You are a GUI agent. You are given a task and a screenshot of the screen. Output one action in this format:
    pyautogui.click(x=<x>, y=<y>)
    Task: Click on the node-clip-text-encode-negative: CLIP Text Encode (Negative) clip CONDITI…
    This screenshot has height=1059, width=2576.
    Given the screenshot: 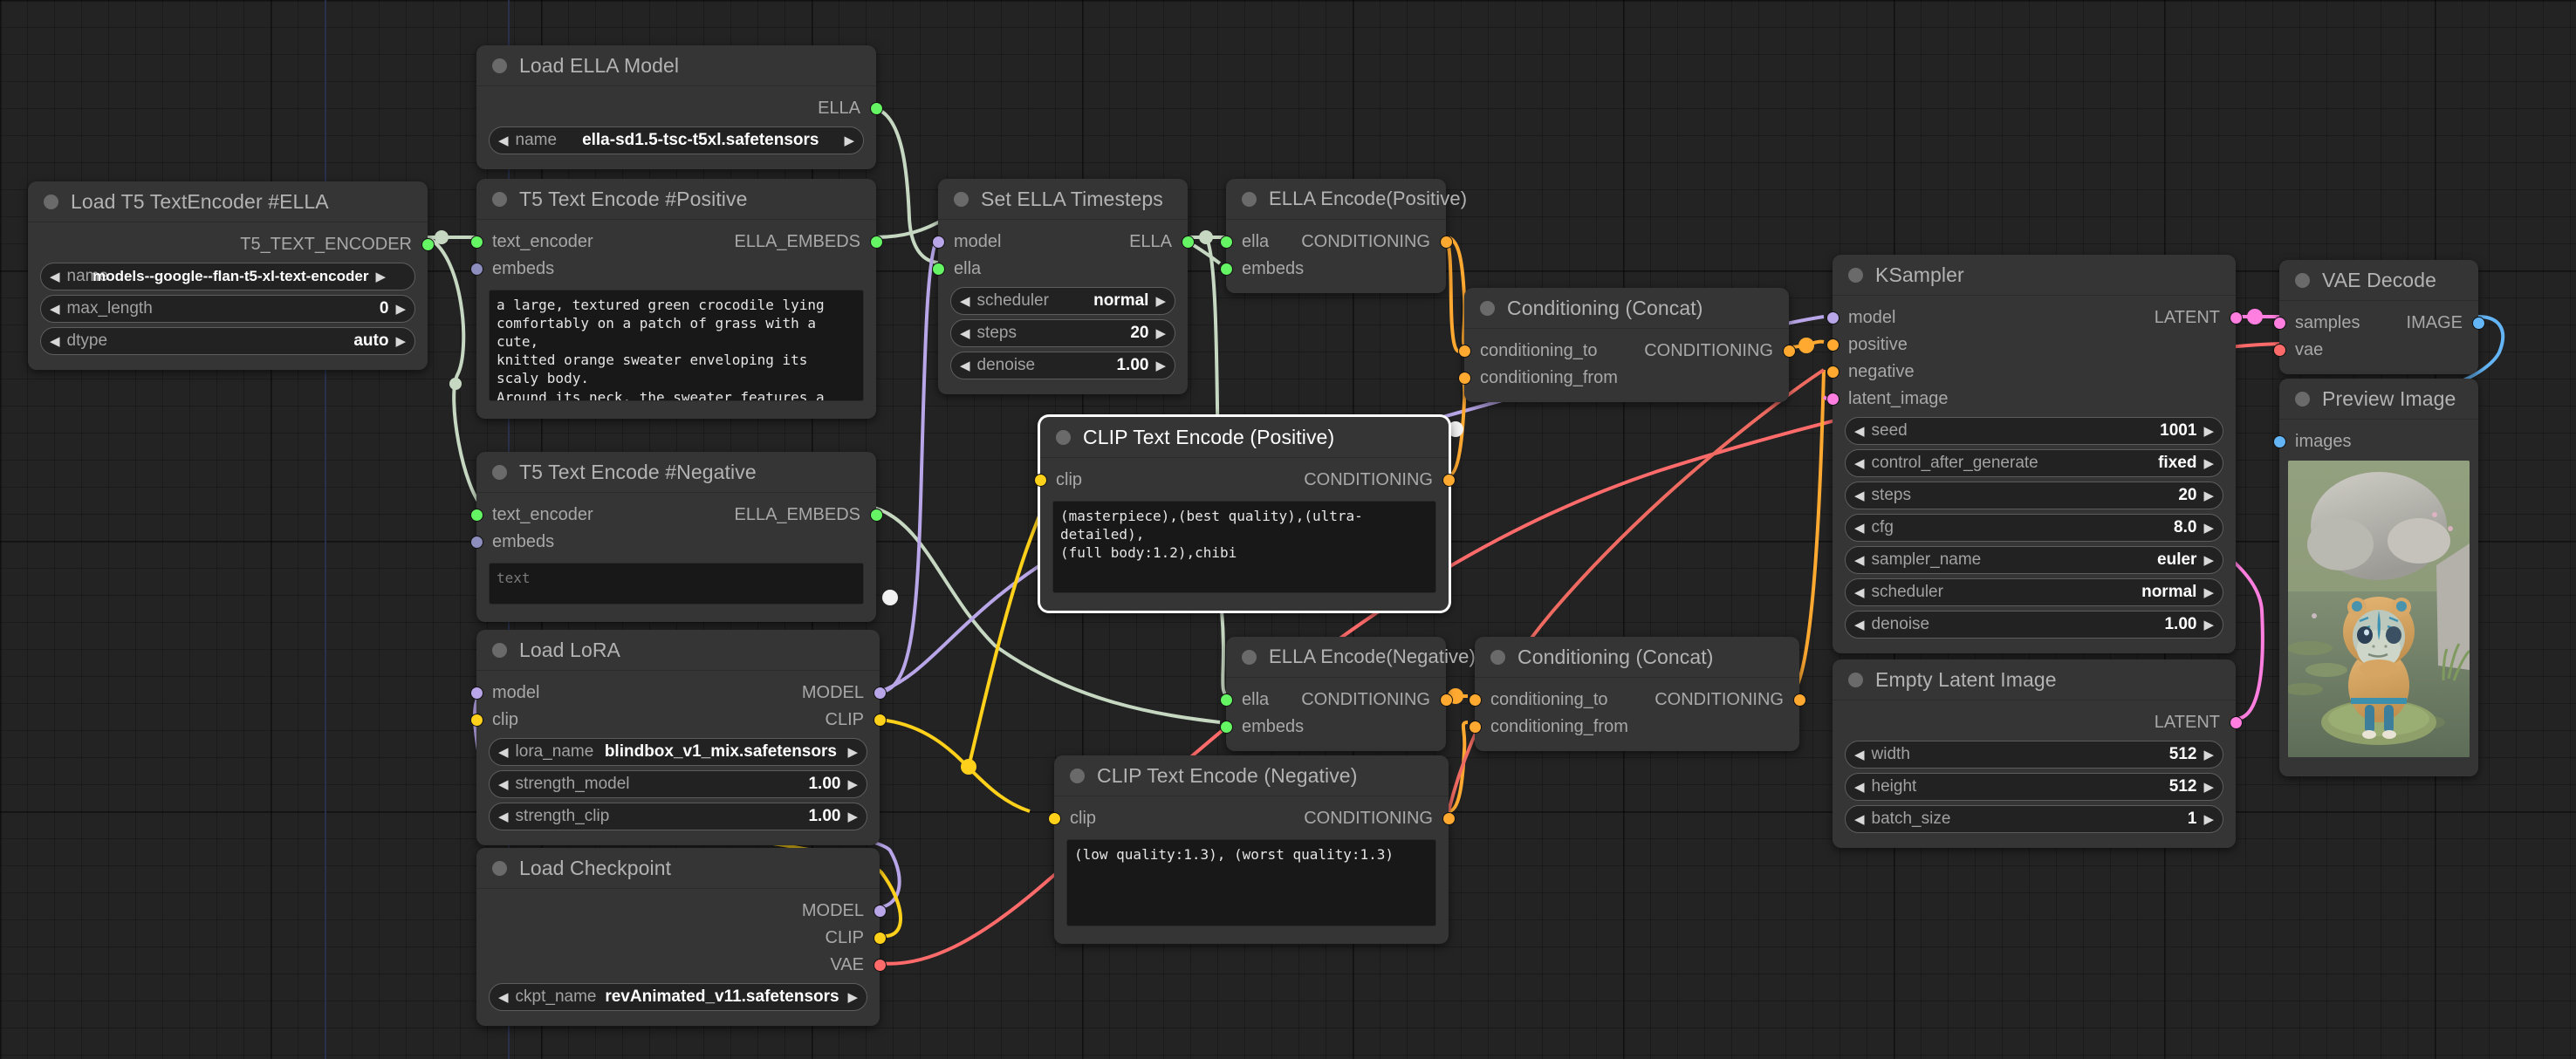 What is the action you would take?
    pyautogui.click(x=1251, y=849)
    